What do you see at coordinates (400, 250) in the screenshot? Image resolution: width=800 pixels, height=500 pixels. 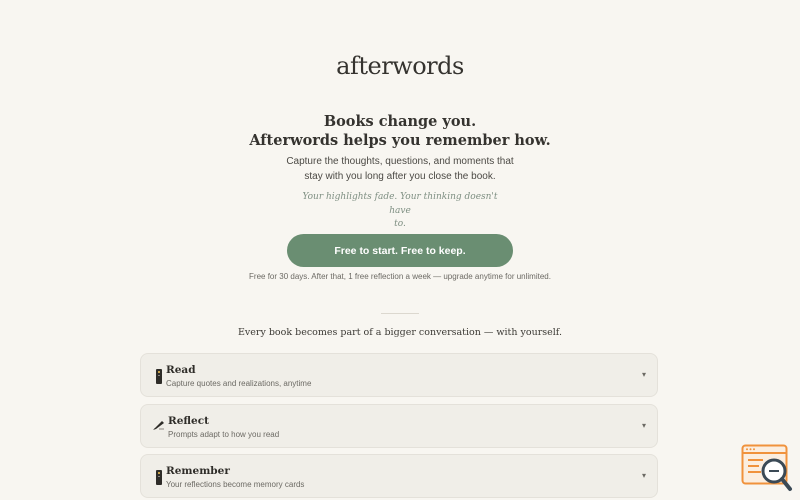 I see `start-free-button: Free to start. Free to keep.` at bounding box center [400, 250].